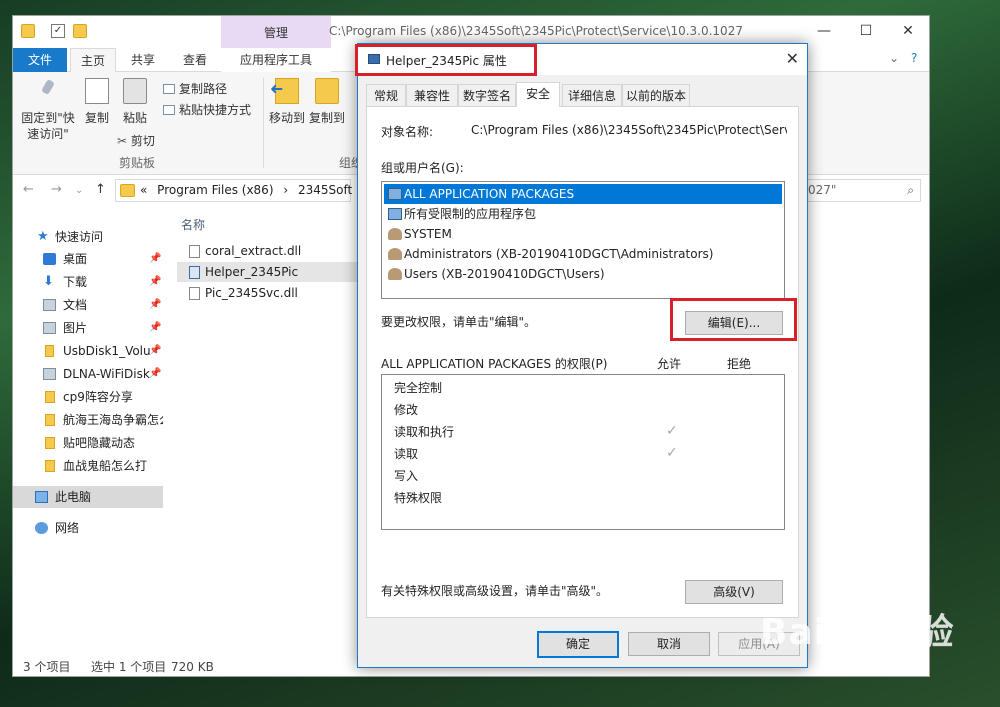 The image size is (1000, 707). I want to click on copy-path-icon, so click(169, 89).